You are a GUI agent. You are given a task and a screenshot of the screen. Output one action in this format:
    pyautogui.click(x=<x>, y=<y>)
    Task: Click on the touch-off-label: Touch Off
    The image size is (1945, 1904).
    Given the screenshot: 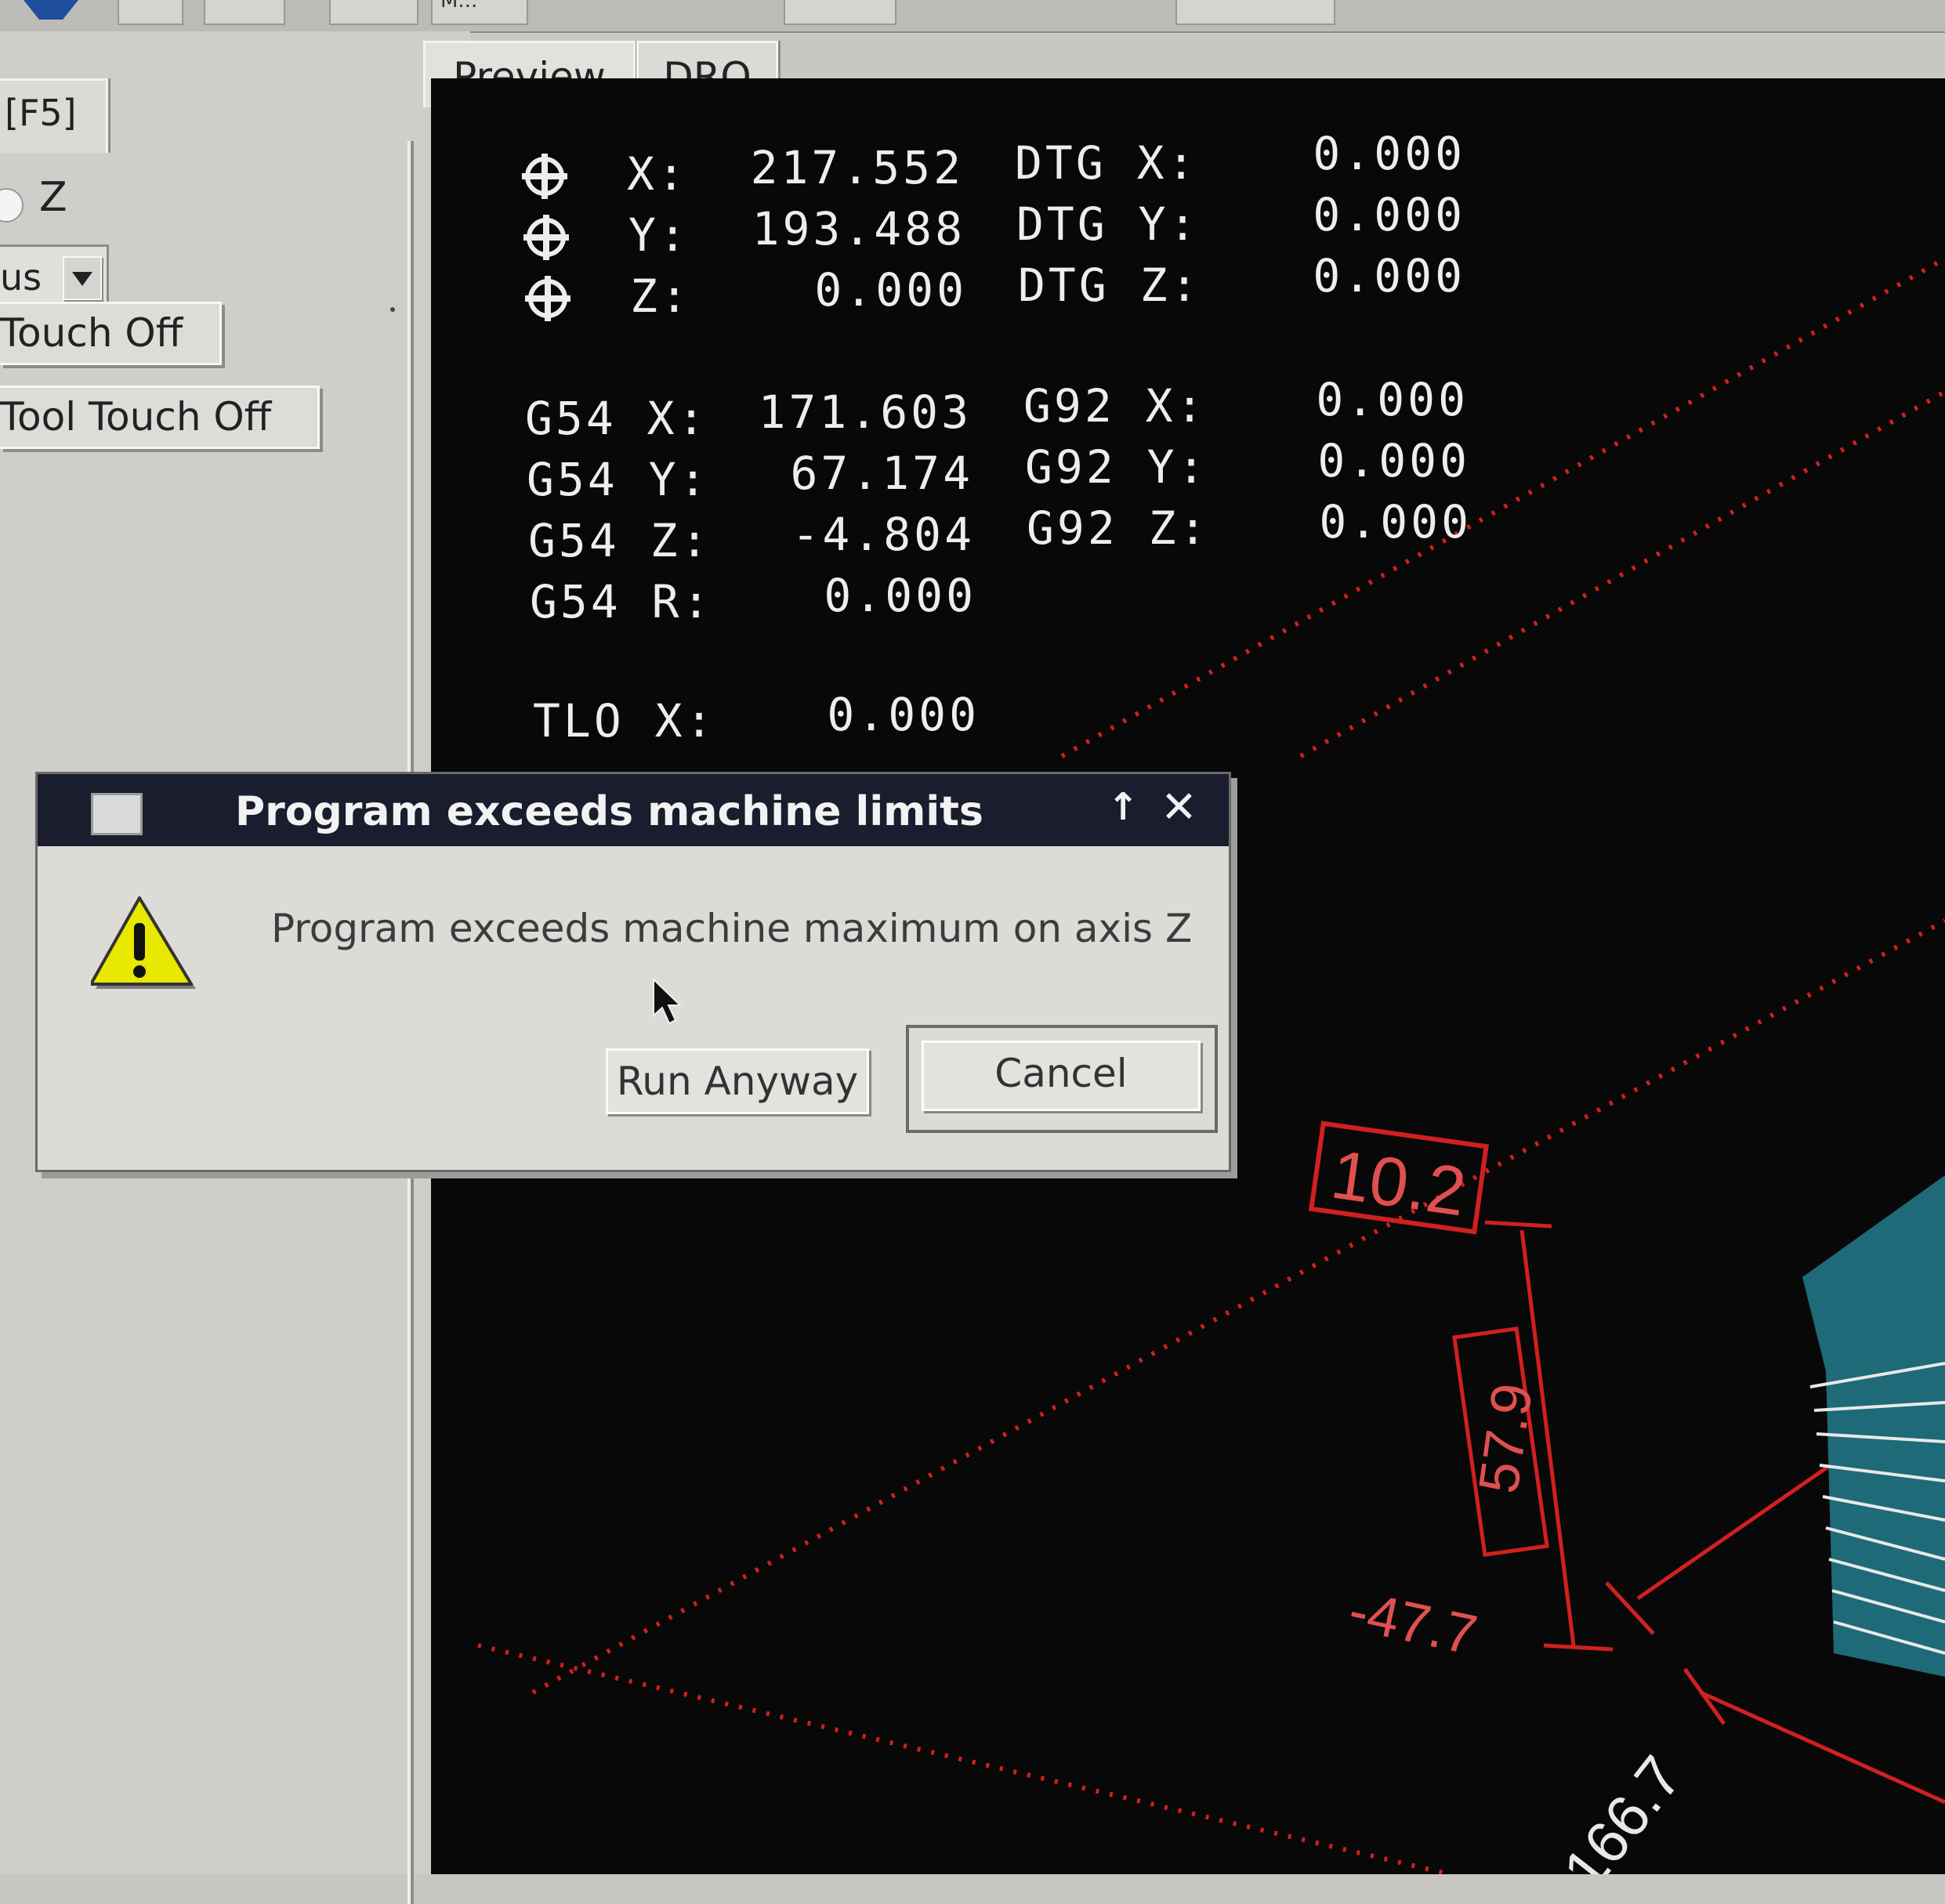 What is the action you would take?
    pyautogui.click(x=91, y=333)
    